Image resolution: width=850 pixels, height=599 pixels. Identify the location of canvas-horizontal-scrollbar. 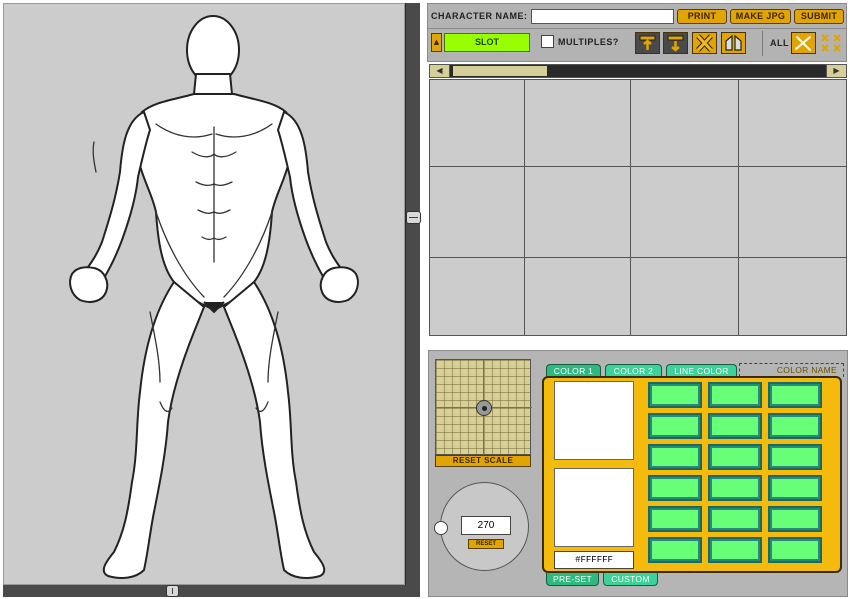
(204, 591).